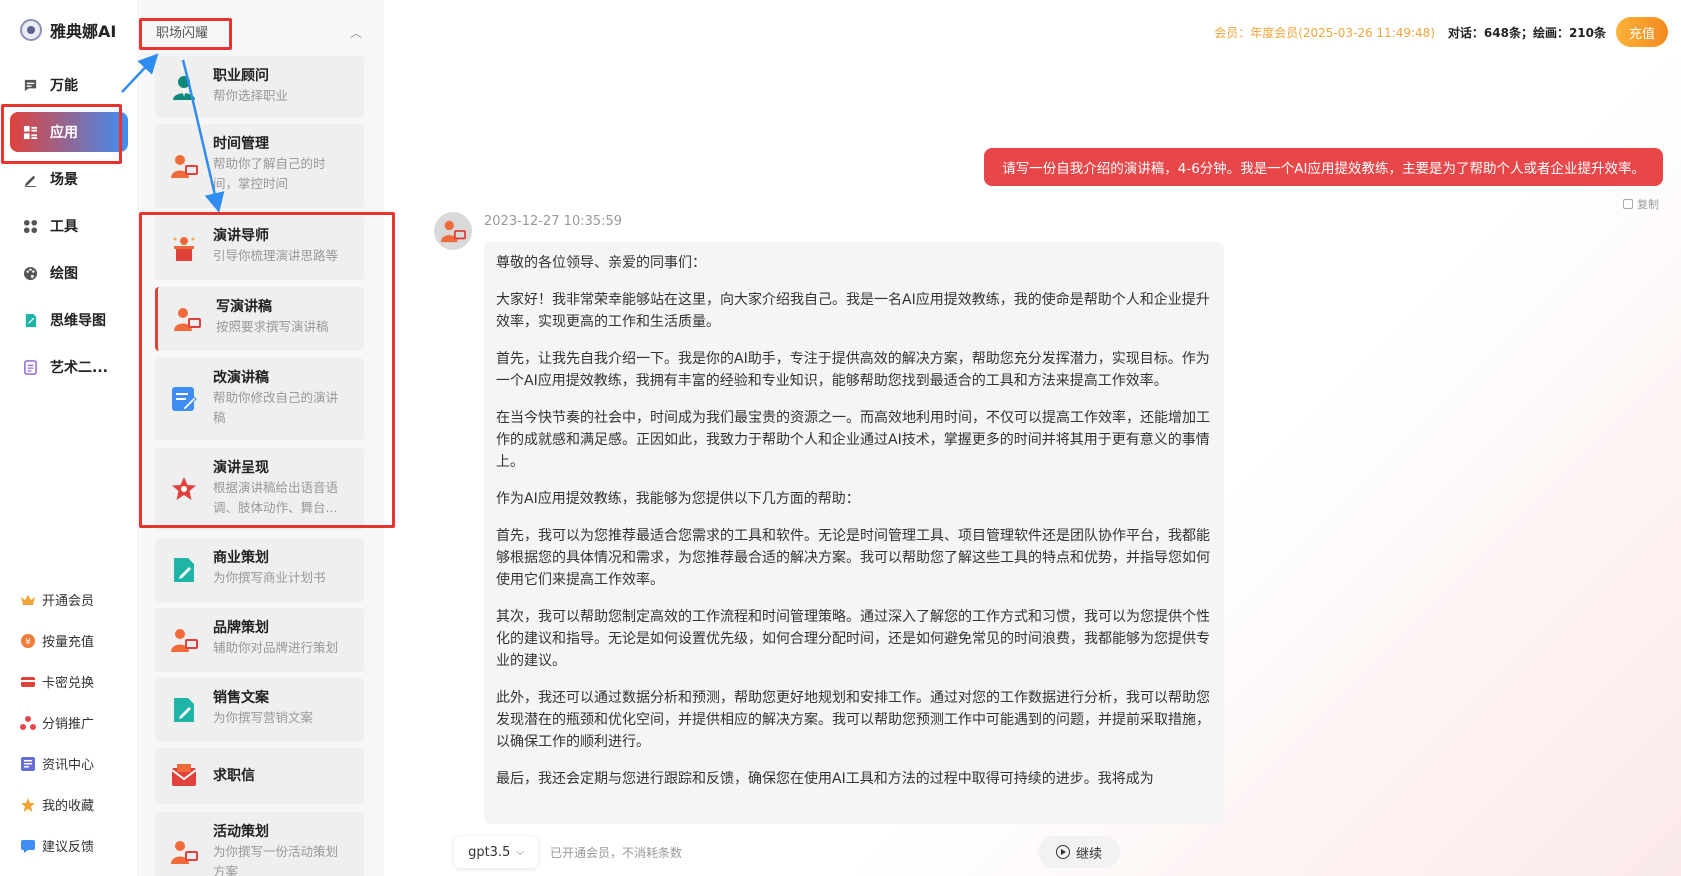  Describe the element at coordinates (28, 764) in the screenshot. I see `news-icon` at that location.